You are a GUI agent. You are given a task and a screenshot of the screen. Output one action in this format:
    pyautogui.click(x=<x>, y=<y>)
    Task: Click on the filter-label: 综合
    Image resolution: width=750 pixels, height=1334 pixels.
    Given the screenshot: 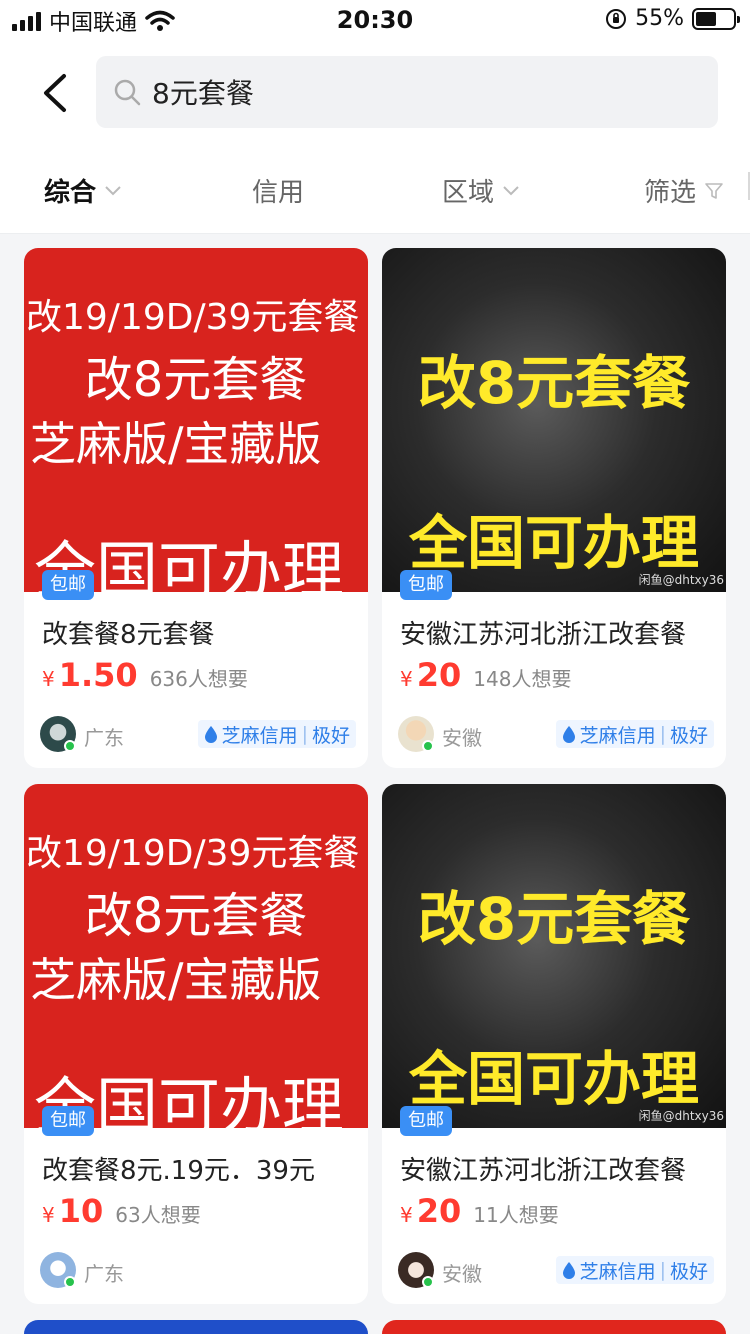 What is the action you would take?
    pyautogui.click(x=70, y=193)
    